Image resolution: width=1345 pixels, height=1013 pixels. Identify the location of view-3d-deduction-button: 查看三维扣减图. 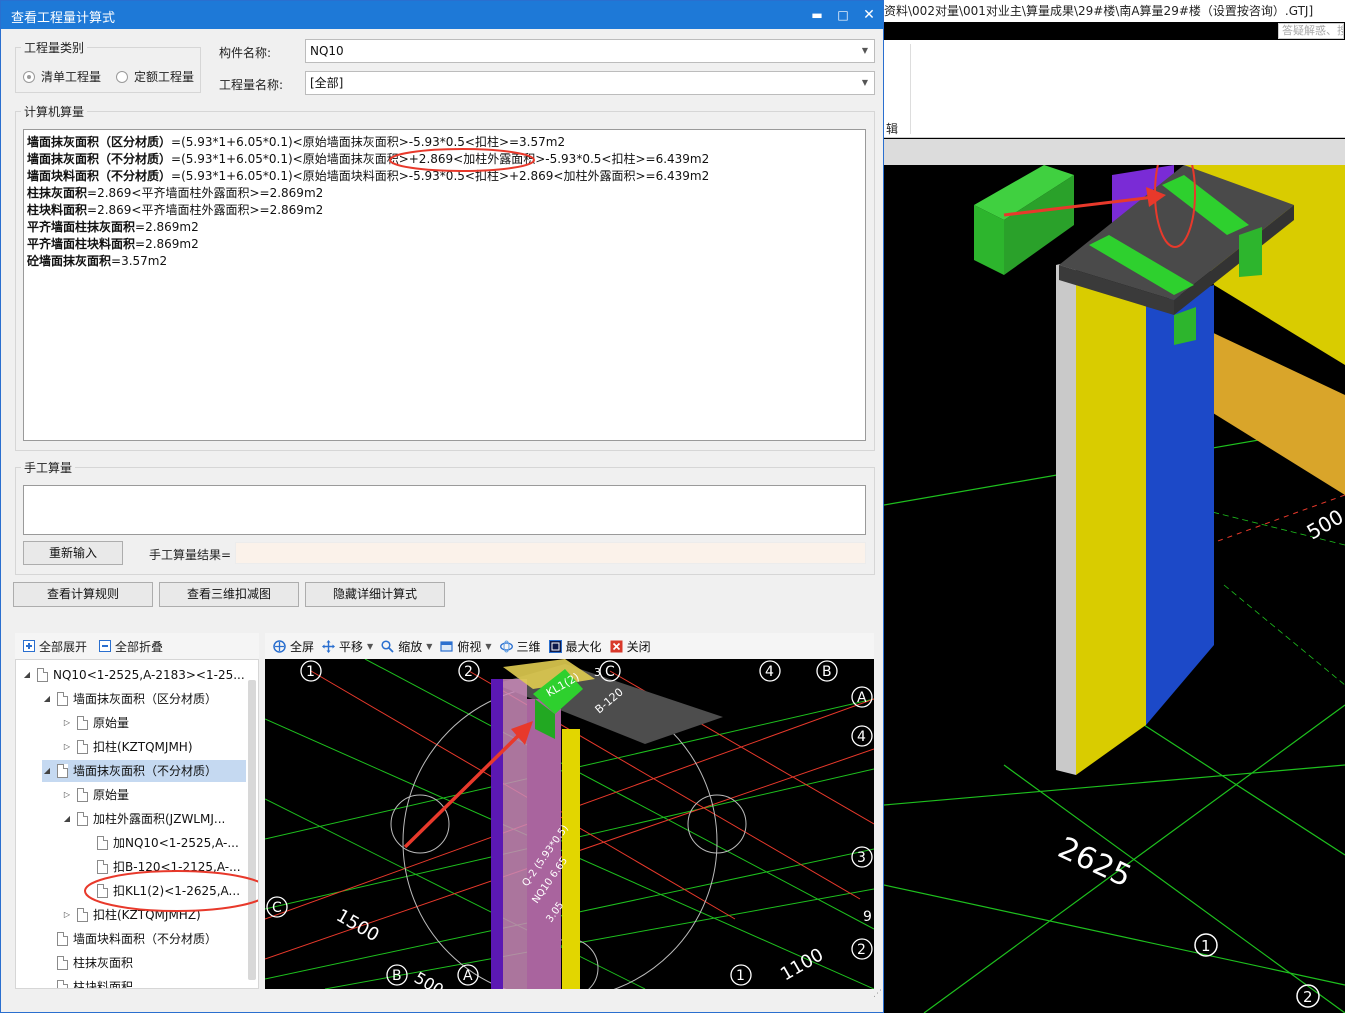
(229, 594).